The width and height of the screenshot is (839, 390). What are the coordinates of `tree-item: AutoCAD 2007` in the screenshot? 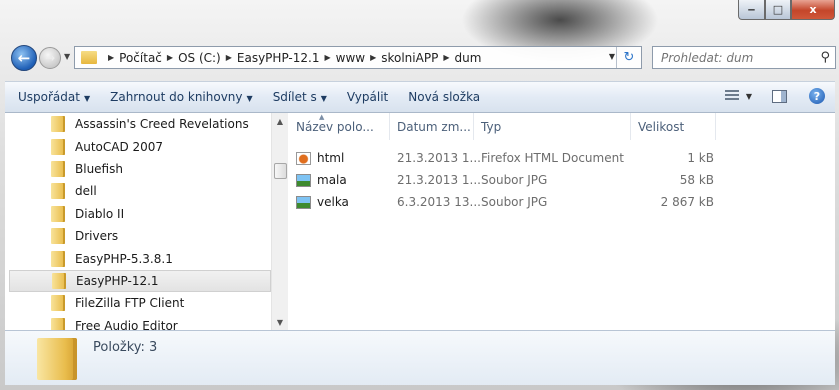 It's located at (138, 146).